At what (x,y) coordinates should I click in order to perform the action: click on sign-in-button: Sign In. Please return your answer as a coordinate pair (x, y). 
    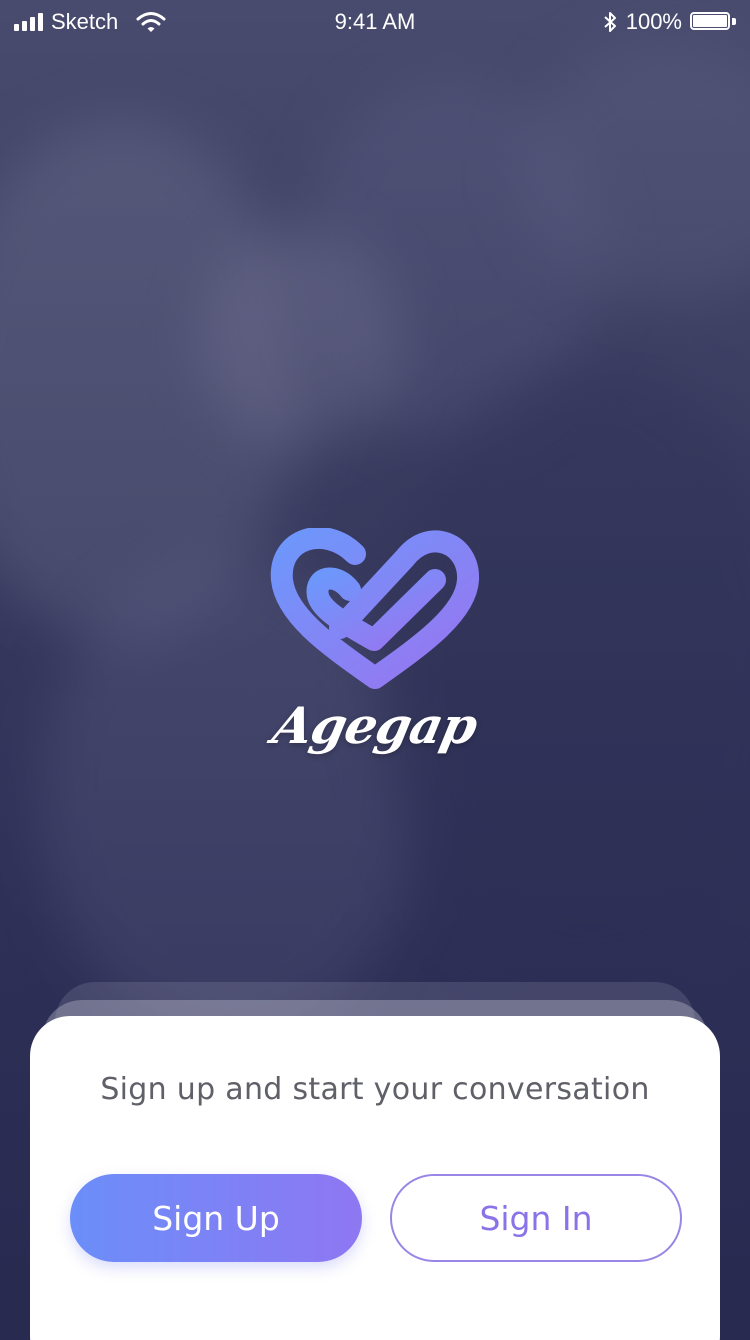
    Looking at the image, I should click on (536, 1218).